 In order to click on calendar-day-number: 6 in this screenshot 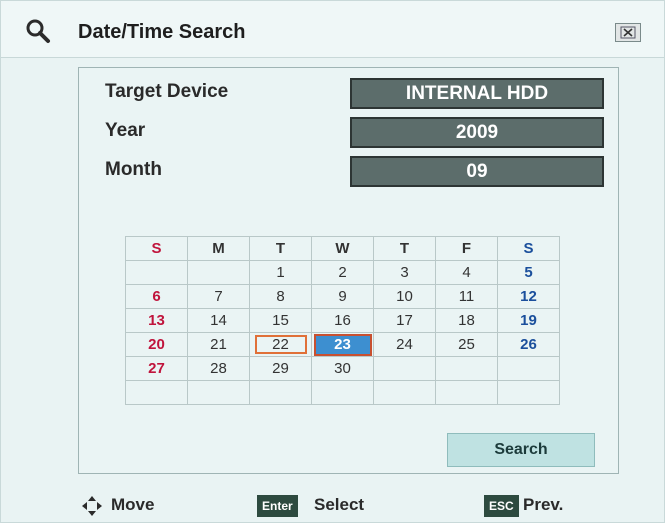, I will do `click(156, 296)`.